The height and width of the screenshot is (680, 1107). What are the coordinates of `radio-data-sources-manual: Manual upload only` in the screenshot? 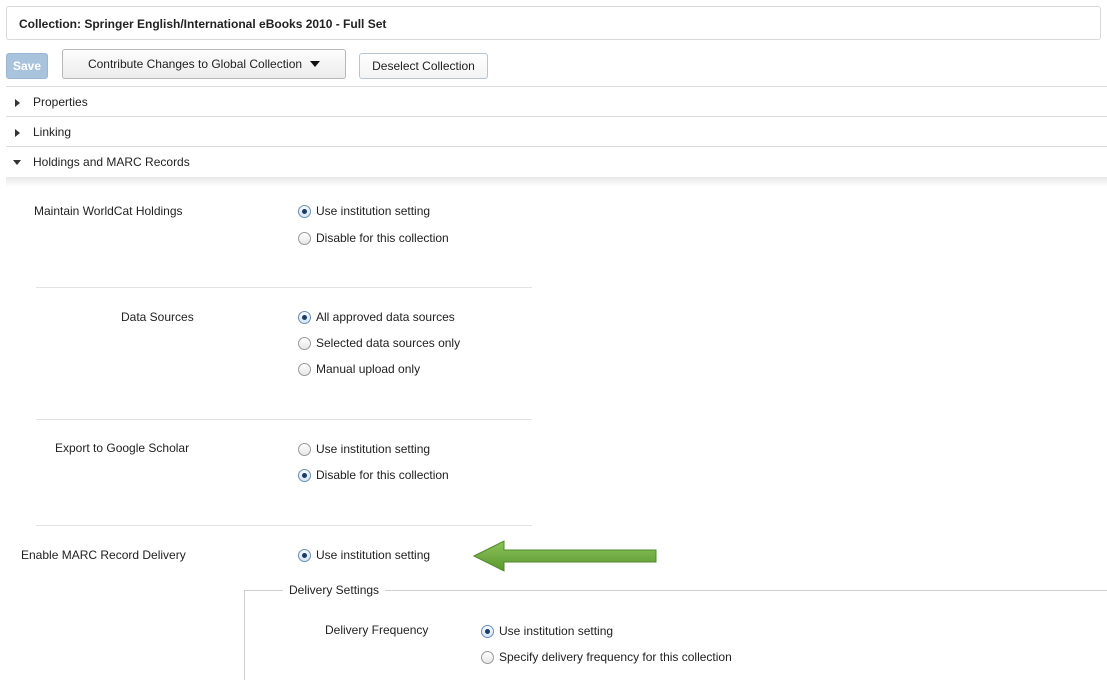 It's located at (359, 369).